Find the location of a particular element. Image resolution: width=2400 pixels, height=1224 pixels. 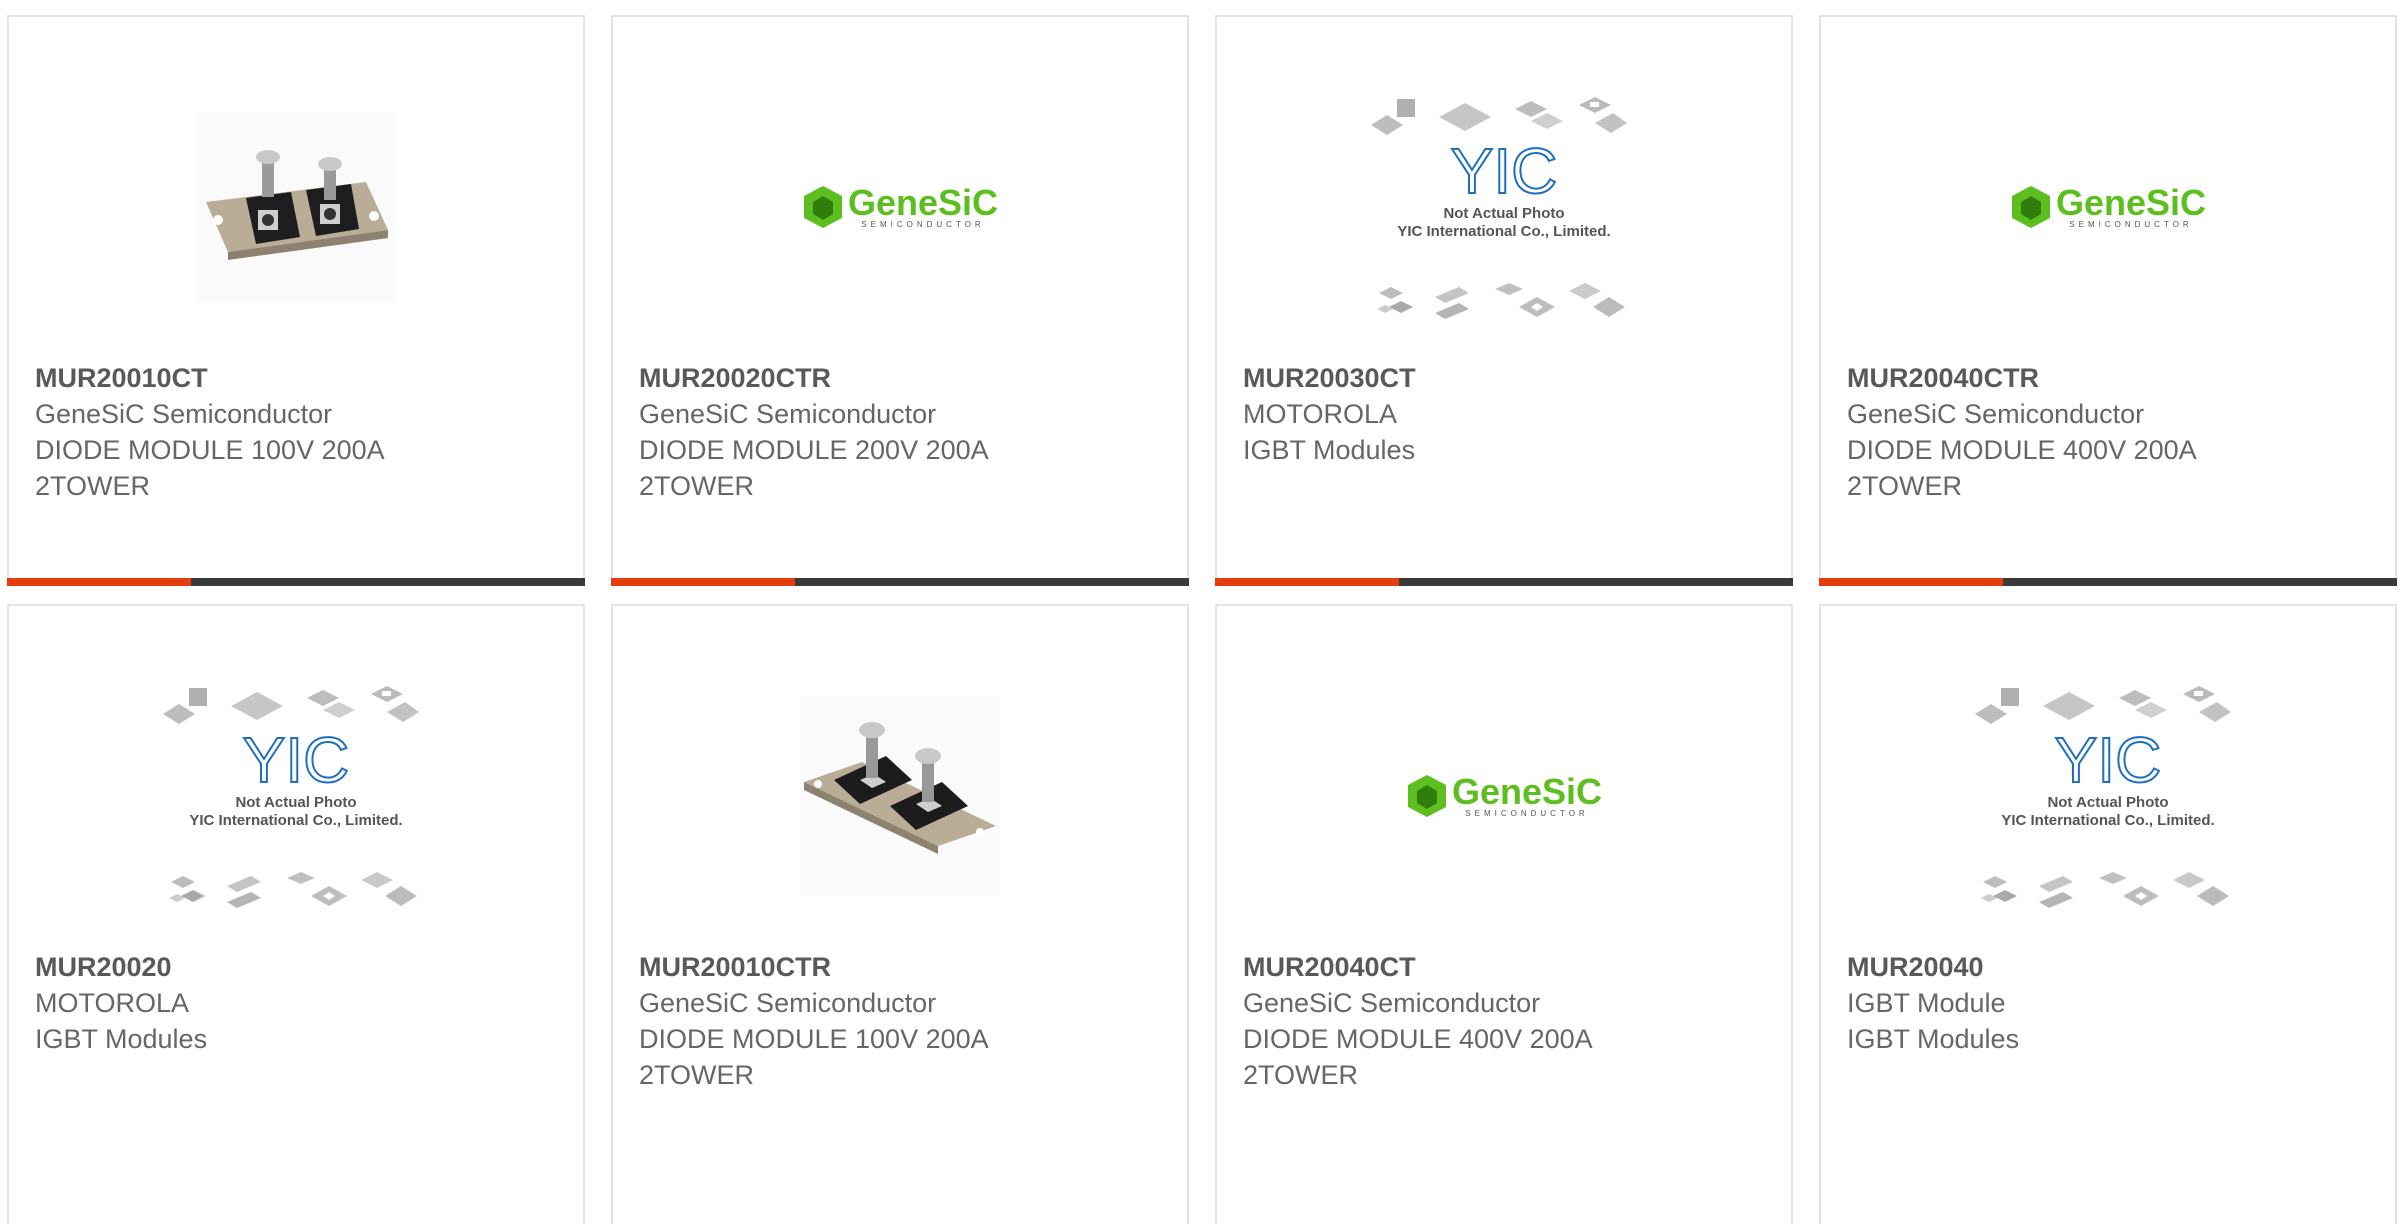

part-number: MUR20010CTR is located at coordinates (903, 967).